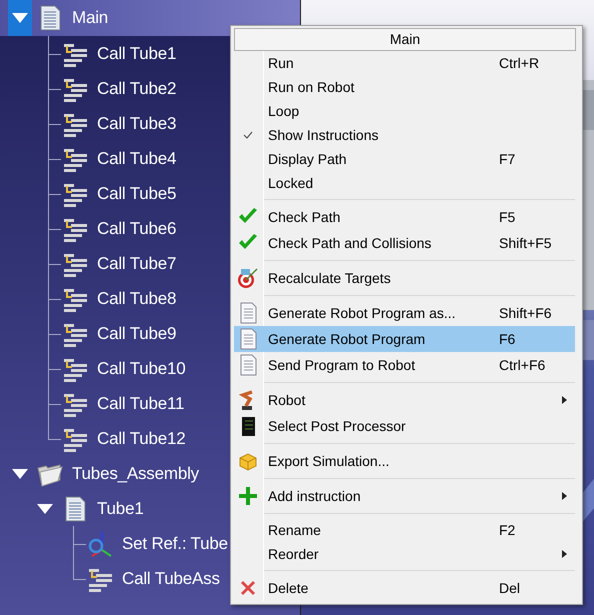 Image resolution: width=594 pixels, height=615 pixels. I want to click on tree-item: Set Ref.: Tube, so click(175, 544).